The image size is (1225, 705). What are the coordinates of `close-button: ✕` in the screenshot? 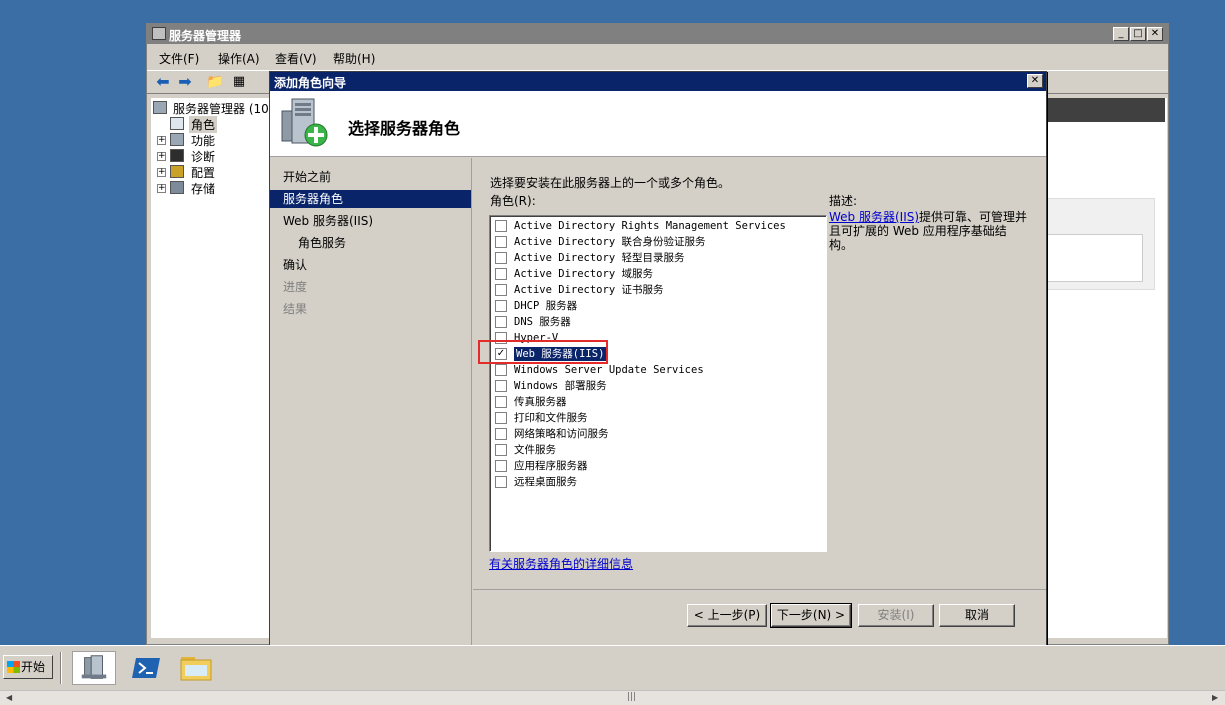 It's located at (1155, 34).